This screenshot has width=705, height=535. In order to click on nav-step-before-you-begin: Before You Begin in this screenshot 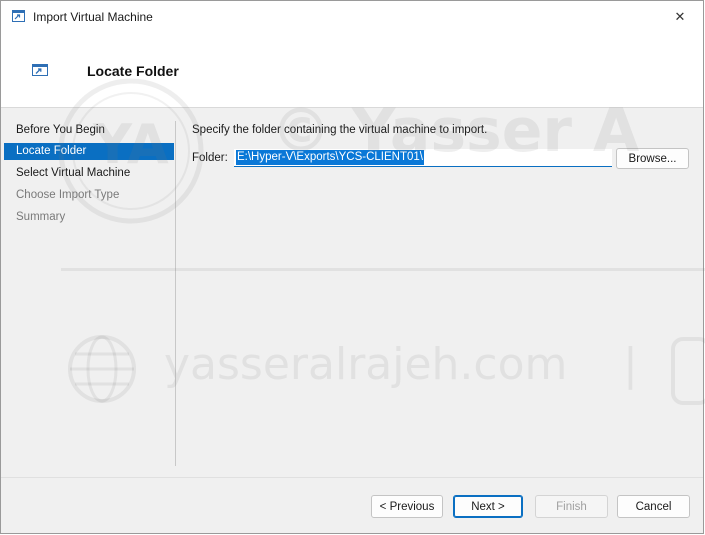, I will do `click(89, 130)`.